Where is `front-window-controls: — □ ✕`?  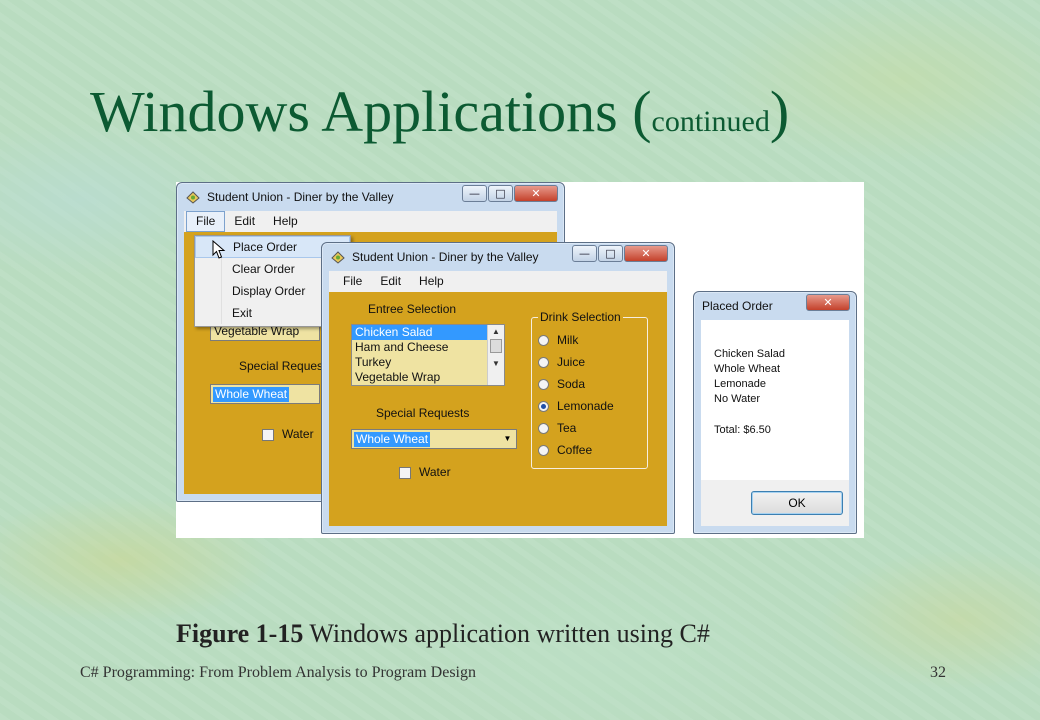
front-window-controls: — □ ✕ is located at coordinates (620, 253).